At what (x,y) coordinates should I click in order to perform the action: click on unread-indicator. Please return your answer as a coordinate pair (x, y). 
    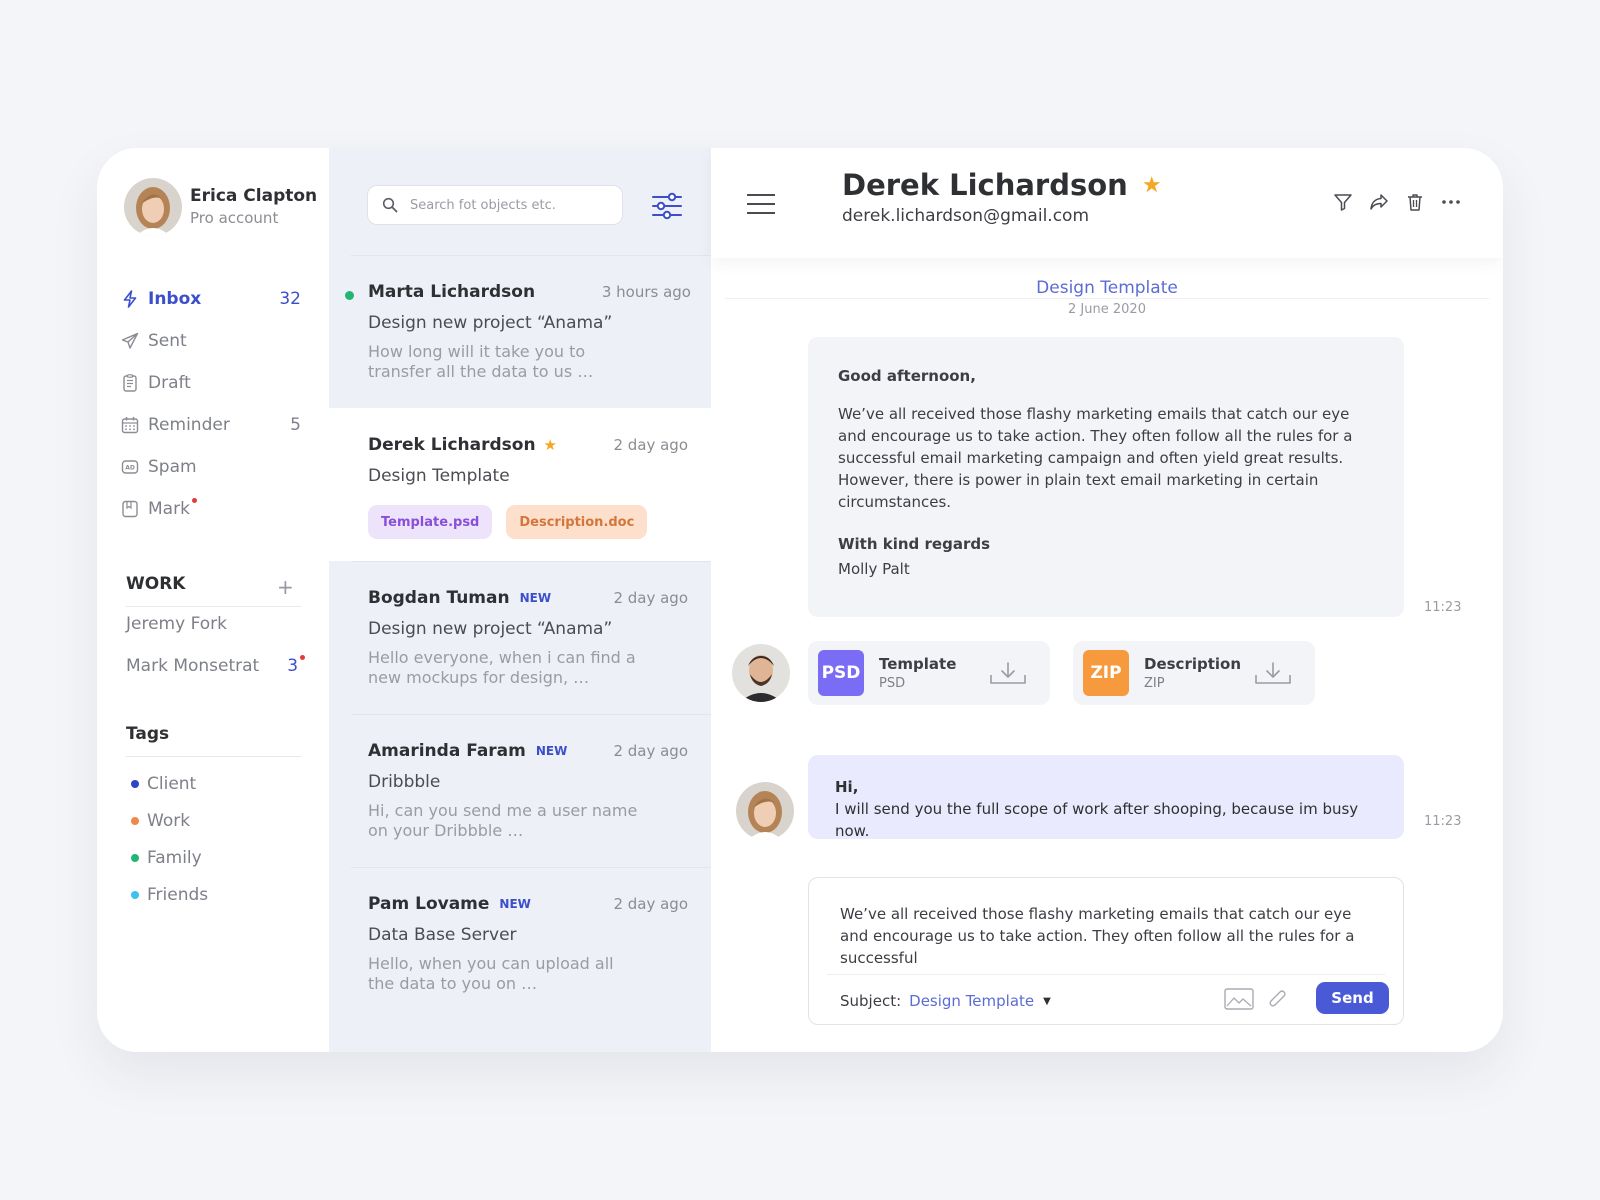
    Looking at the image, I should click on (349, 295).